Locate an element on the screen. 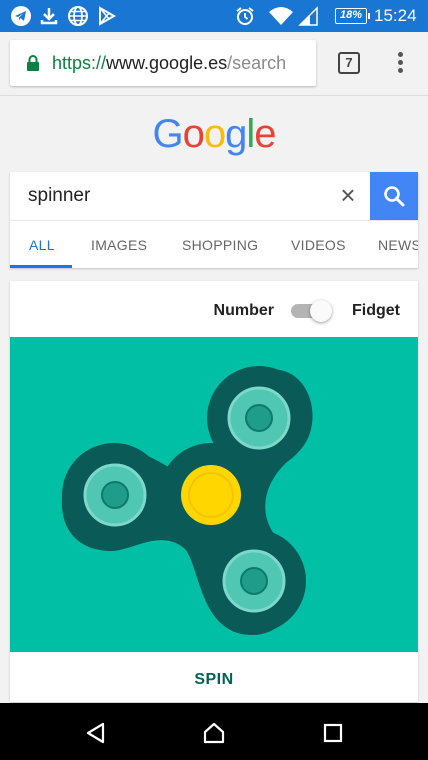 This screenshot has height=760, width=428. bearing-left is located at coordinates (115, 495).